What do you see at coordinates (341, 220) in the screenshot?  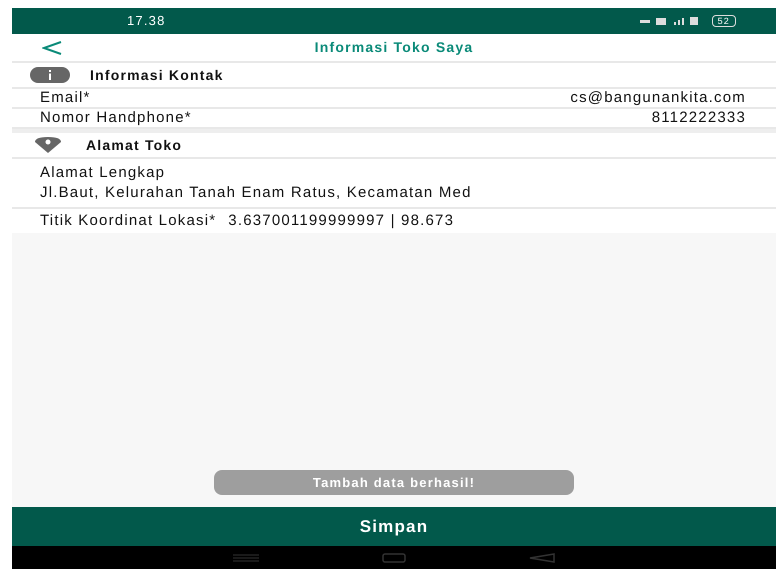 I see `field-value: 3.637001199999997 | 98.673` at bounding box center [341, 220].